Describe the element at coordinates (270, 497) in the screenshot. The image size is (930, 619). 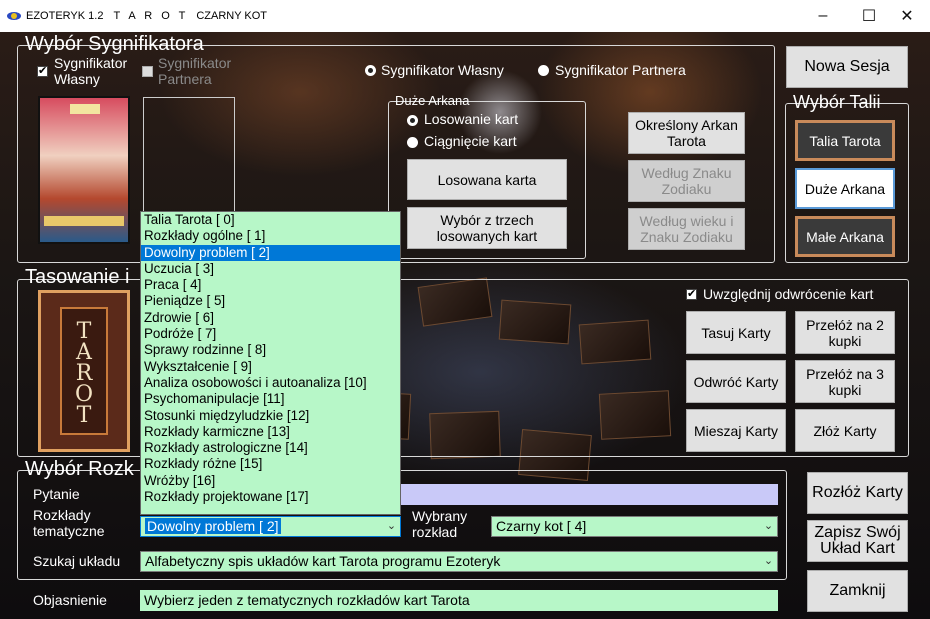
I see `dropdown-option: Rozkłady projektowane [17]` at that location.